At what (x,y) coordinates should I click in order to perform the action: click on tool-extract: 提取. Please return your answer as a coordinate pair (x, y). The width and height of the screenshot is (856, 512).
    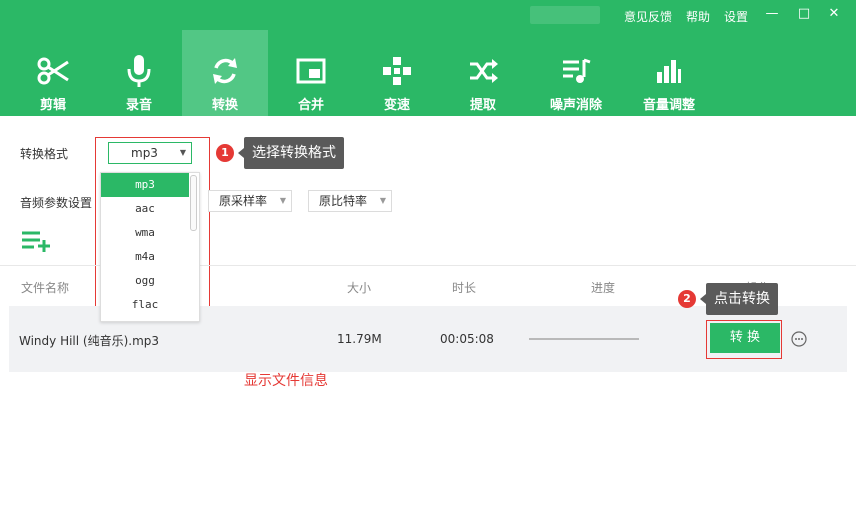
    Looking at the image, I should click on (483, 73).